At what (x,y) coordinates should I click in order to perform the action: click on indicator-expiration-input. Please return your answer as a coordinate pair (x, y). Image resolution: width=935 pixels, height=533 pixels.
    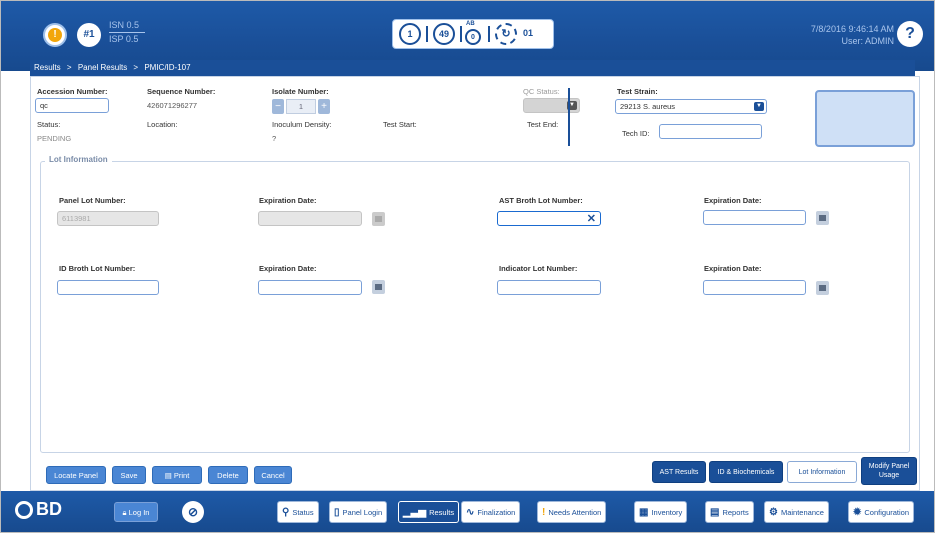
    Looking at the image, I should click on (754, 287).